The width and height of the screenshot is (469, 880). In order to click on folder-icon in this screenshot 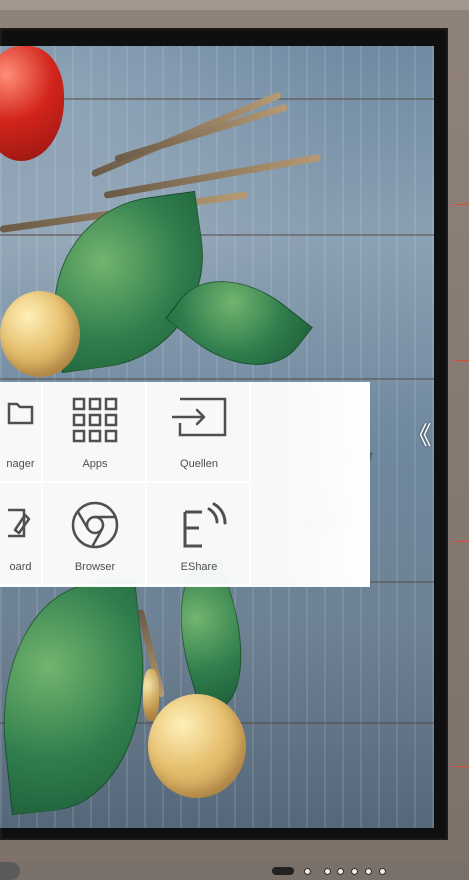, I will do `click(20, 413)`.